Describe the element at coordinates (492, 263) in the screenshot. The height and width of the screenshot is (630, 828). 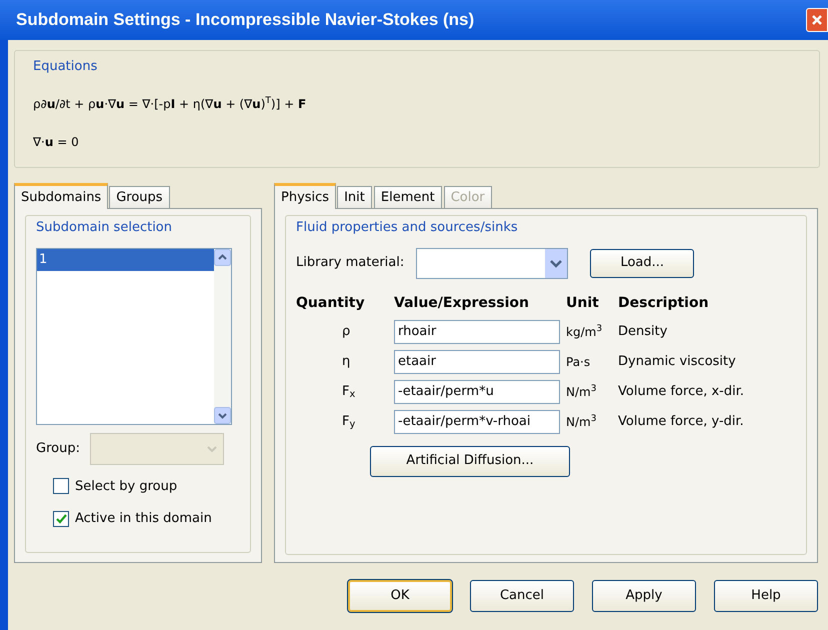
I see `library-dropdown` at that location.